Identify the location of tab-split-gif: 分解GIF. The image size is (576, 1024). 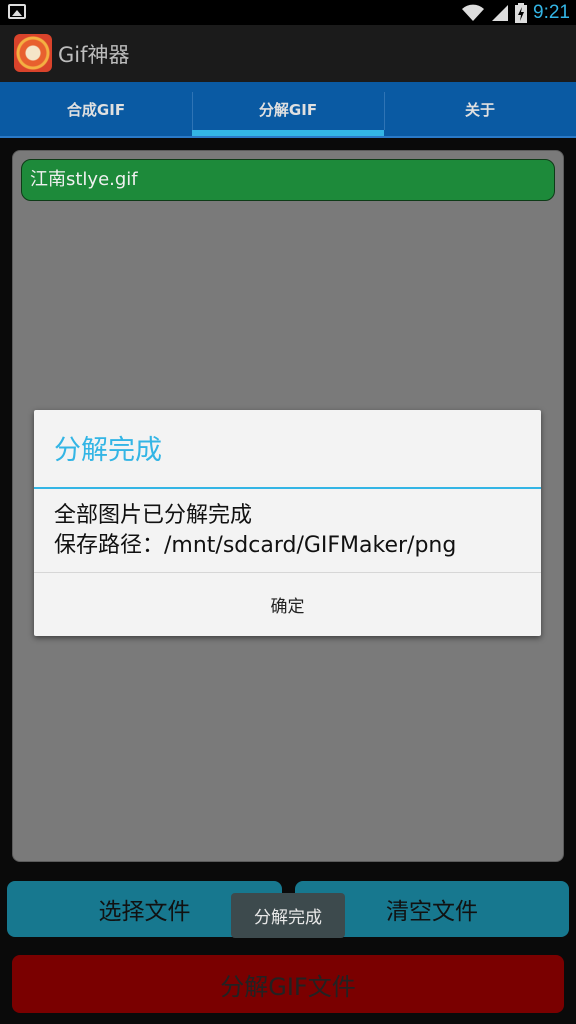
(288, 109).